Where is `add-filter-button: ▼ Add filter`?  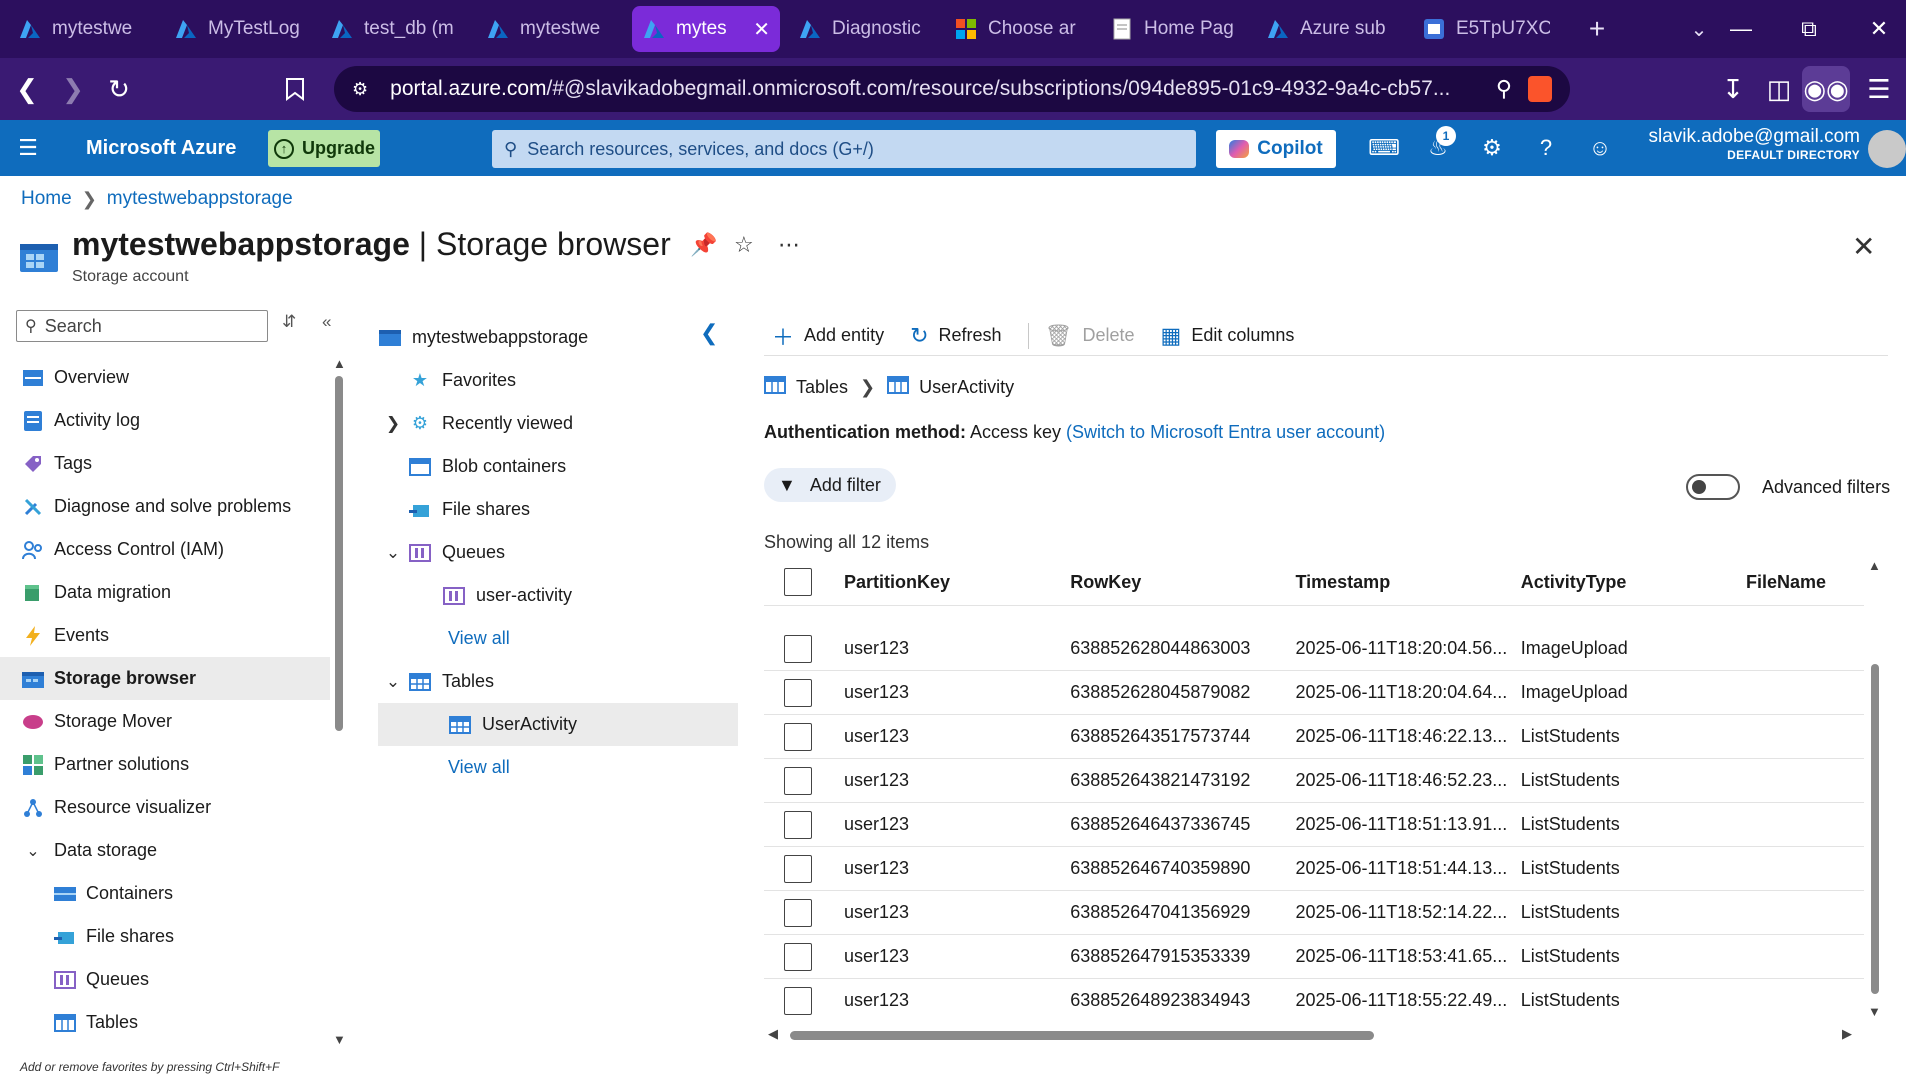 add-filter-button: ▼ Add filter is located at coordinates (830, 485).